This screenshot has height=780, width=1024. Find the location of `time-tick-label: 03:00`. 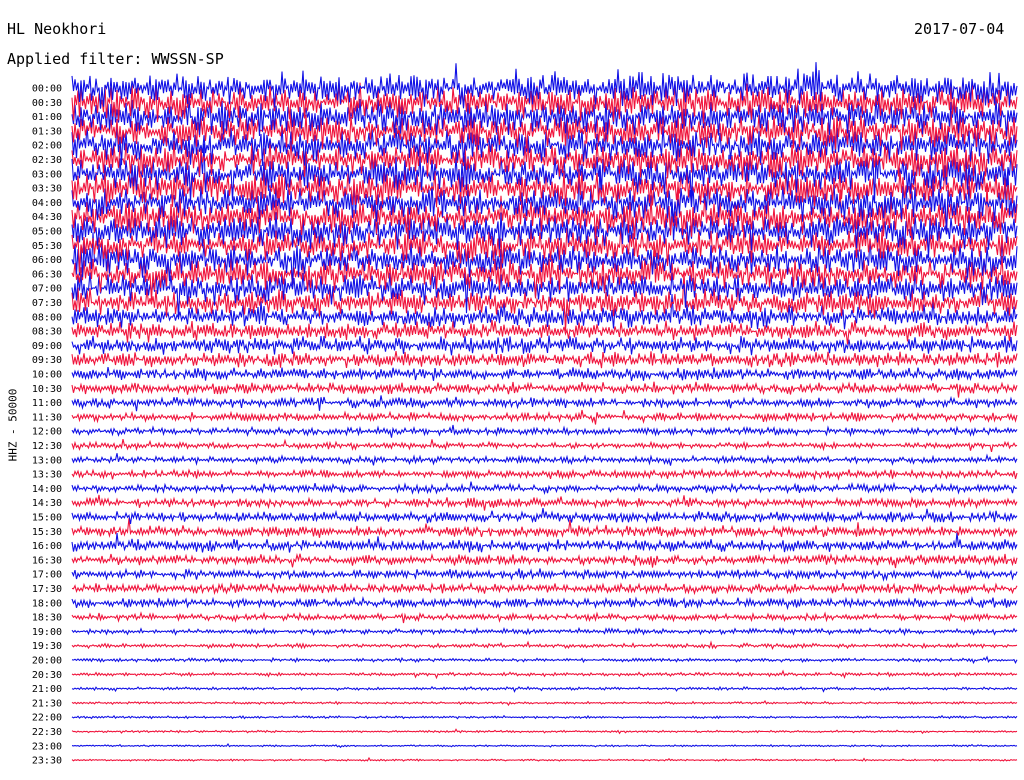

time-tick-label: 03:00 is located at coordinates (47, 174).